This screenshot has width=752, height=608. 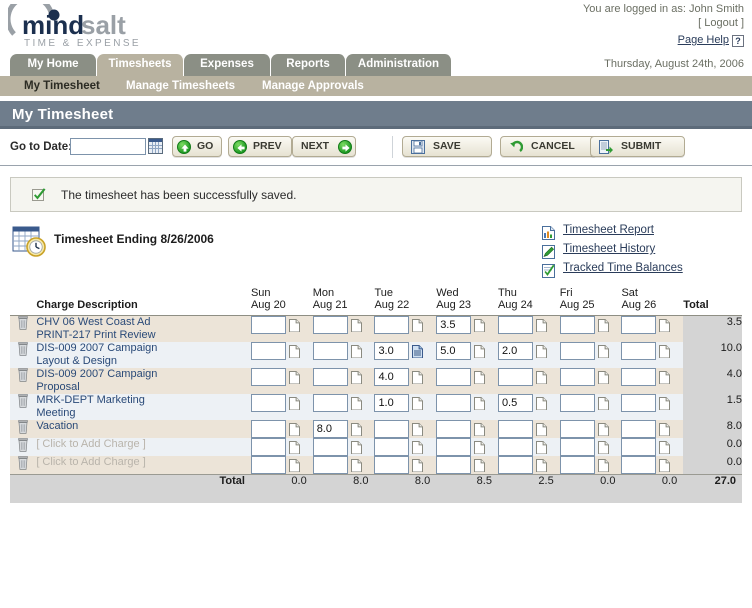 I want to click on charge-description-cell: MRK-DEPT Marketing Meeting, so click(x=143, y=407).